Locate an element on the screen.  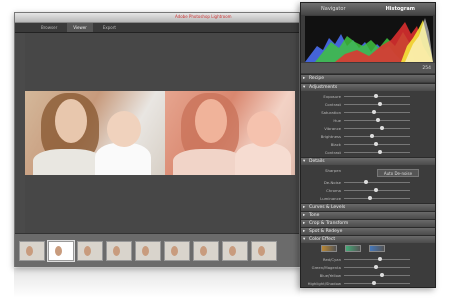
section-tone: ▸ Tone is located at coordinates (368, 215).